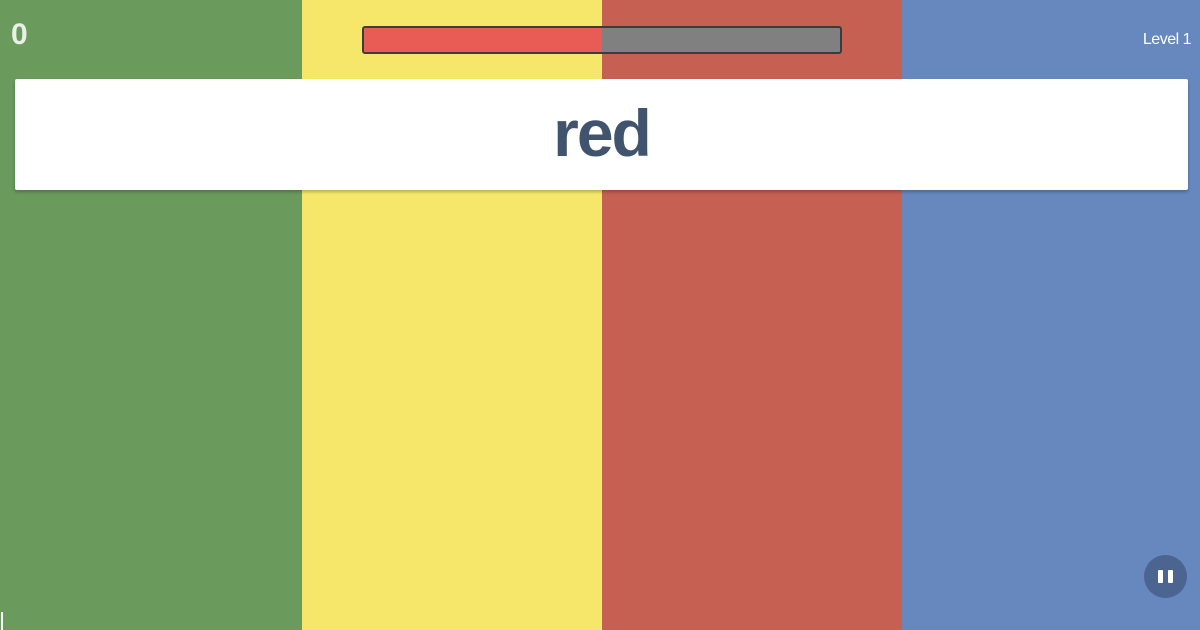 This screenshot has width=1200, height=630. Describe the element at coordinates (1167, 39) in the screenshot. I see `level-label: Level 1` at that location.